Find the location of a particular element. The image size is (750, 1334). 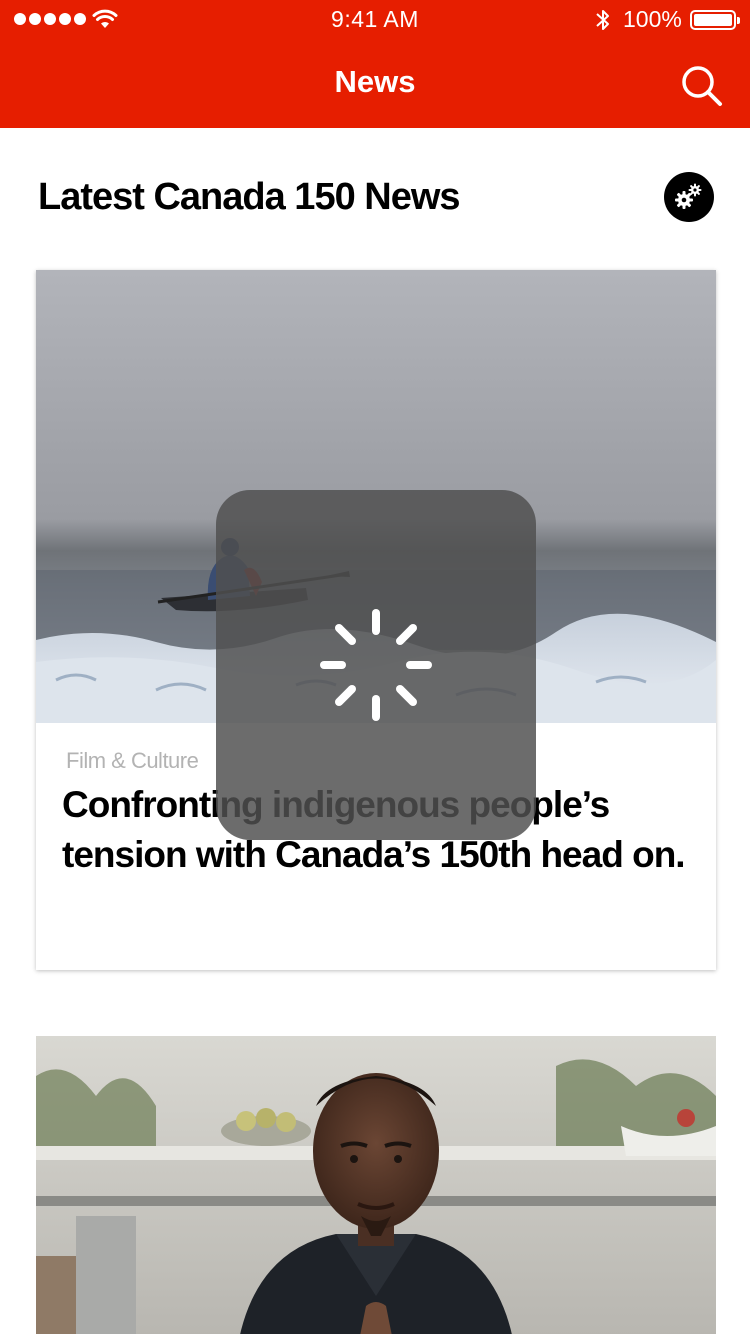

battery-percent: 100% is located at coordinates (652, 19).